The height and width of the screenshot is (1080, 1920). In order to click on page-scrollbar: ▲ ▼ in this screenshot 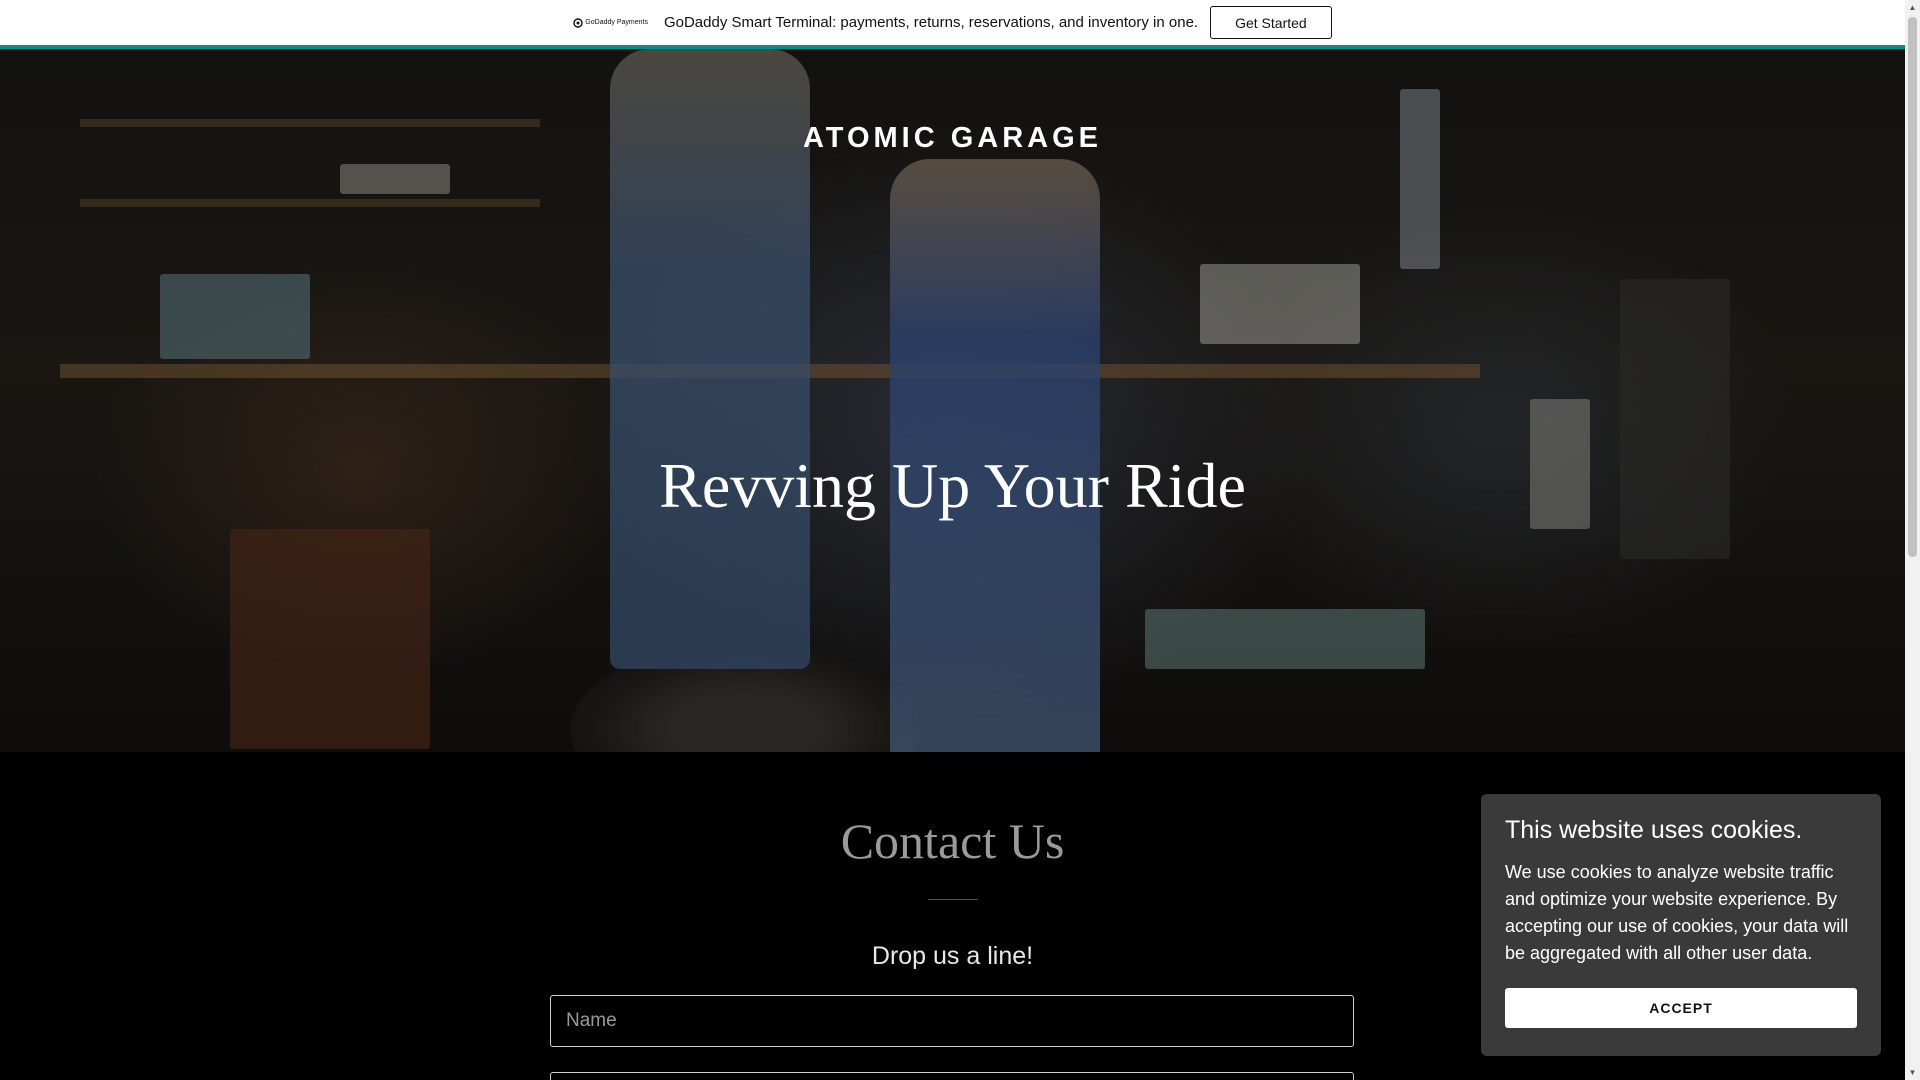, I will do `click(1912, 540)`.